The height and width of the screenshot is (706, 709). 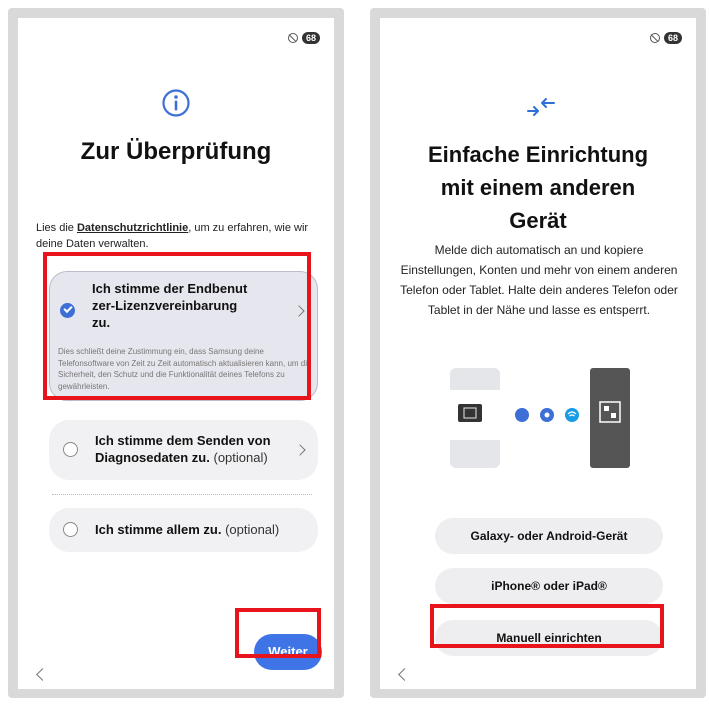 What do you see at coordinates (182, 494) in the screenshot?
I see `divider` at bounding box center [182, 494].